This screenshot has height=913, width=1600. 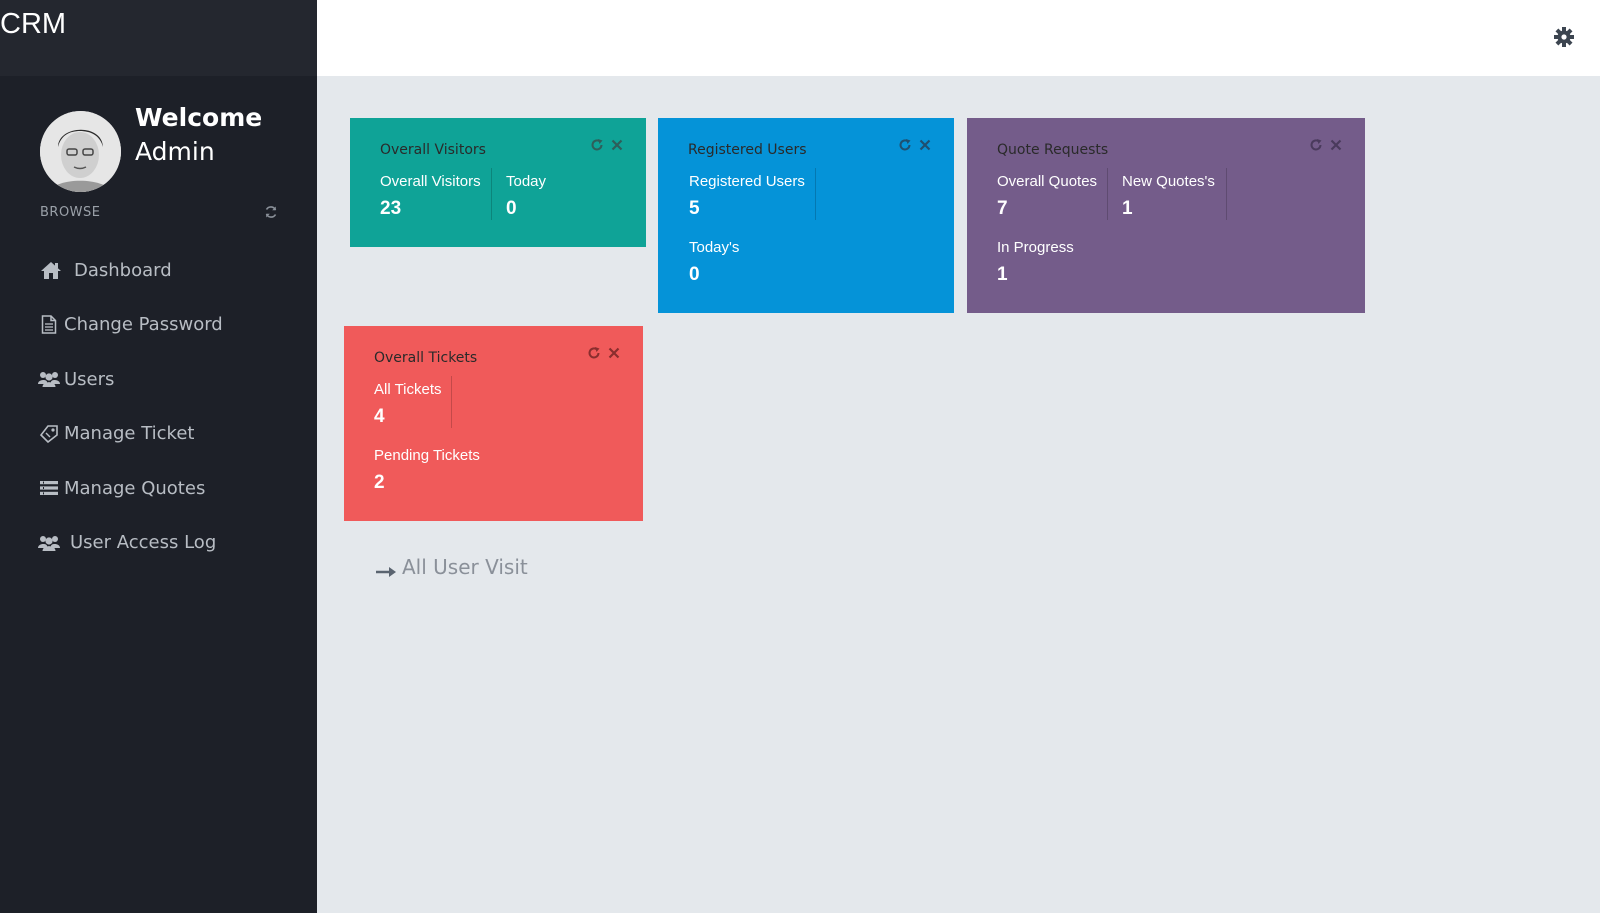 What do you see at coordinates (33, 24) in the screenshot?
I see `brand-logo: CRM` at bounding box center [33, 24].